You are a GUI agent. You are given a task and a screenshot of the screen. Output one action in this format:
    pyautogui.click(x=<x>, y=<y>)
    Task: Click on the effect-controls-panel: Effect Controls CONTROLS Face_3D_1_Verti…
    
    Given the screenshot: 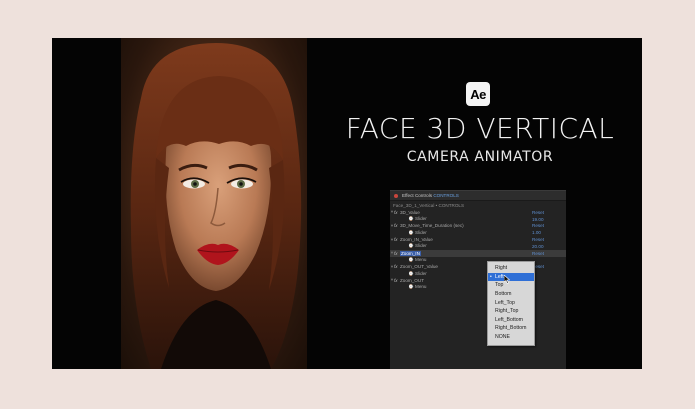 What is the action you would take?
    pyautogui.click(x=478, y=279)
    